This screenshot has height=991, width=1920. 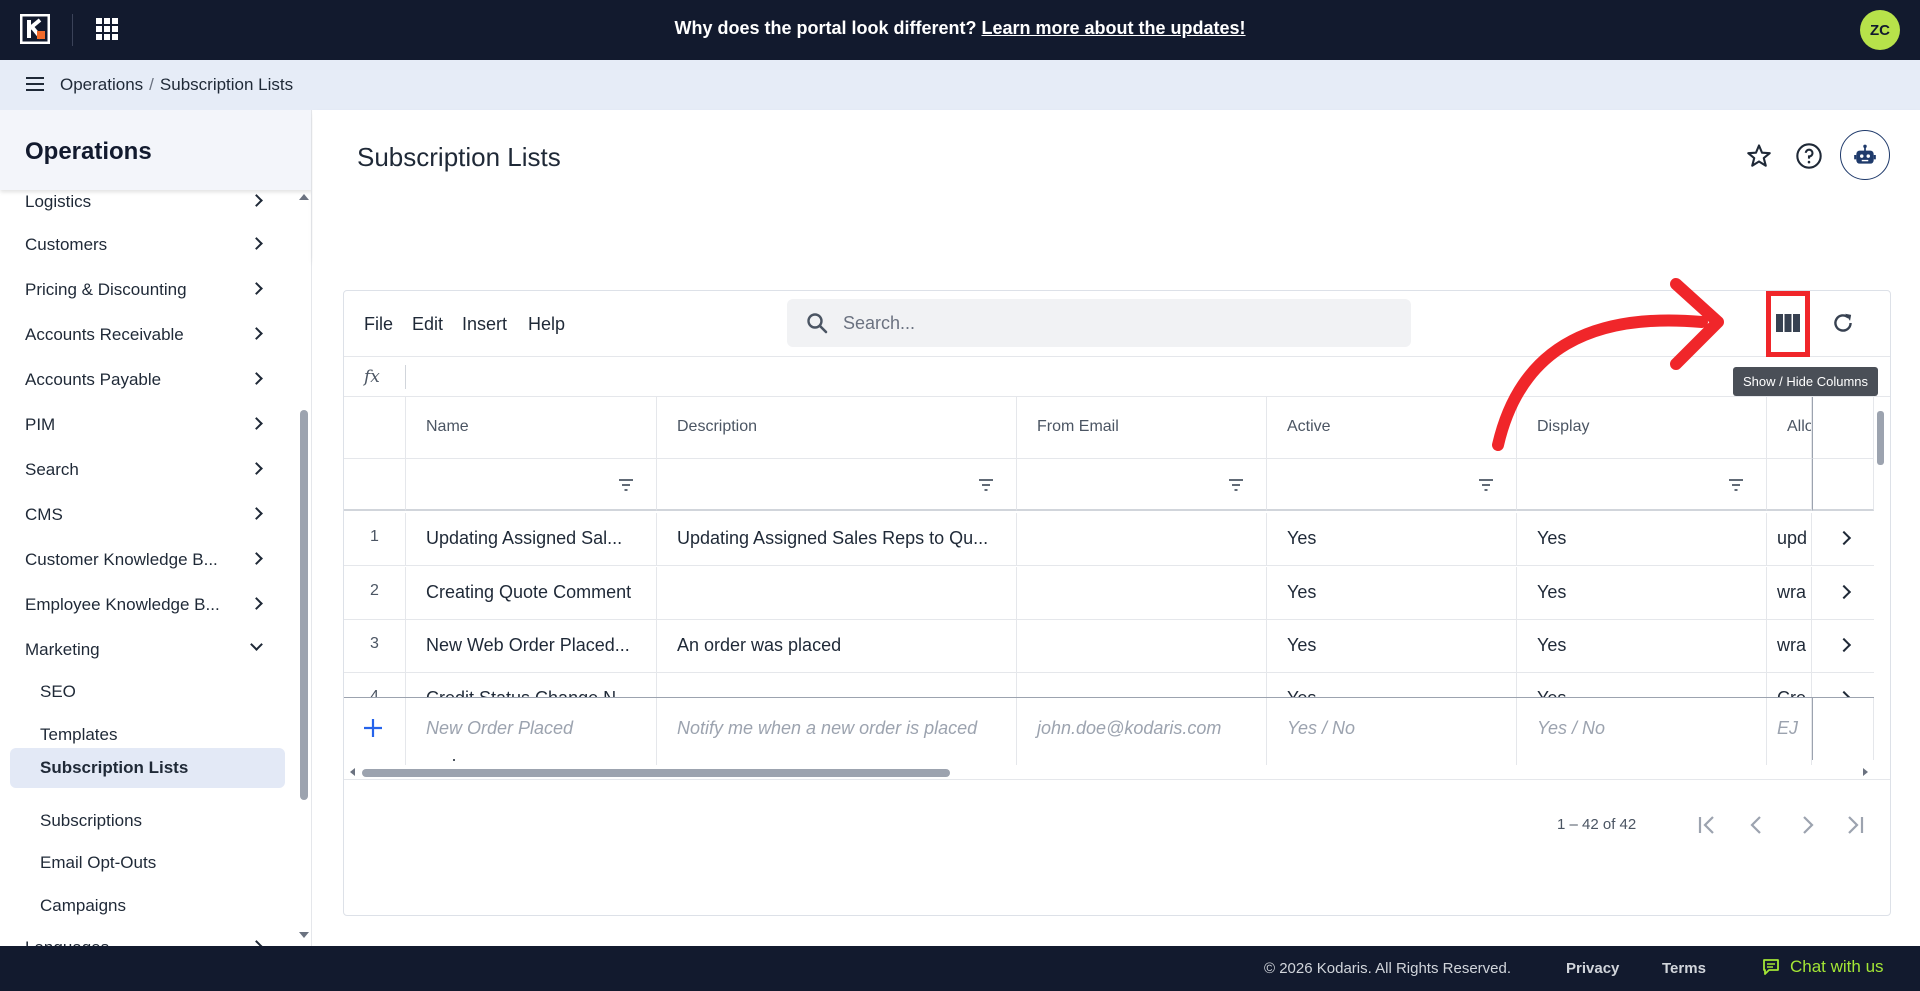 I want to click on horizontal-scroll-thumb, so click(x=656, y=773).